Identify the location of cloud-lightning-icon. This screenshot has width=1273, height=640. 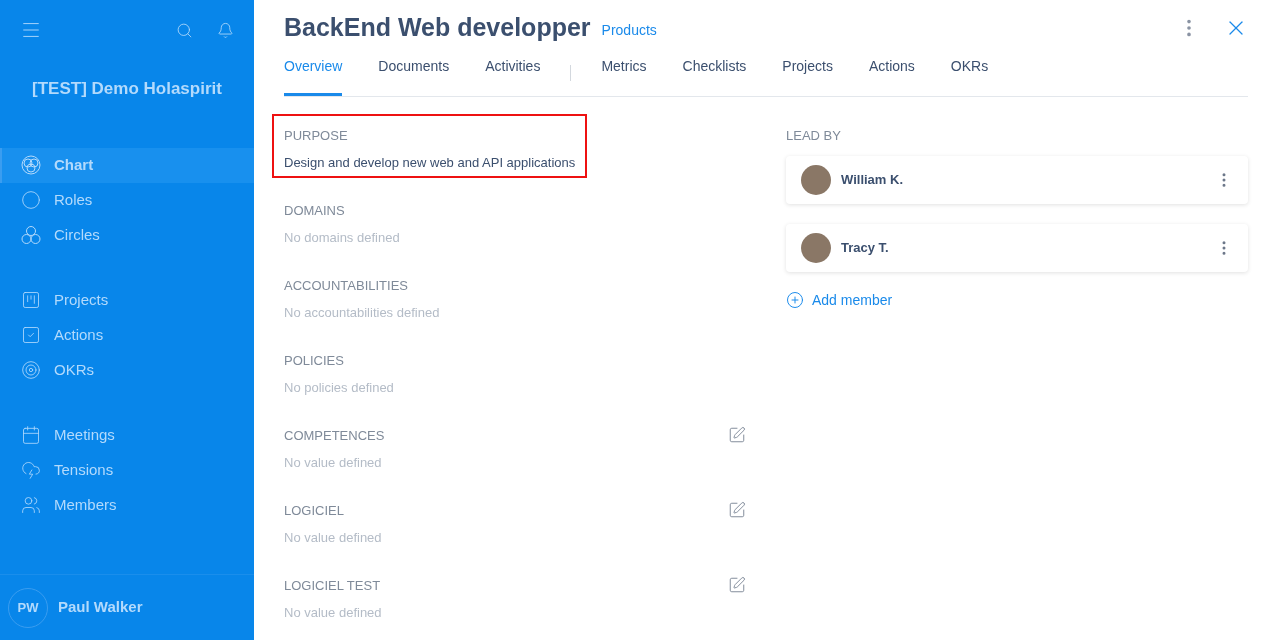
(31, 470).